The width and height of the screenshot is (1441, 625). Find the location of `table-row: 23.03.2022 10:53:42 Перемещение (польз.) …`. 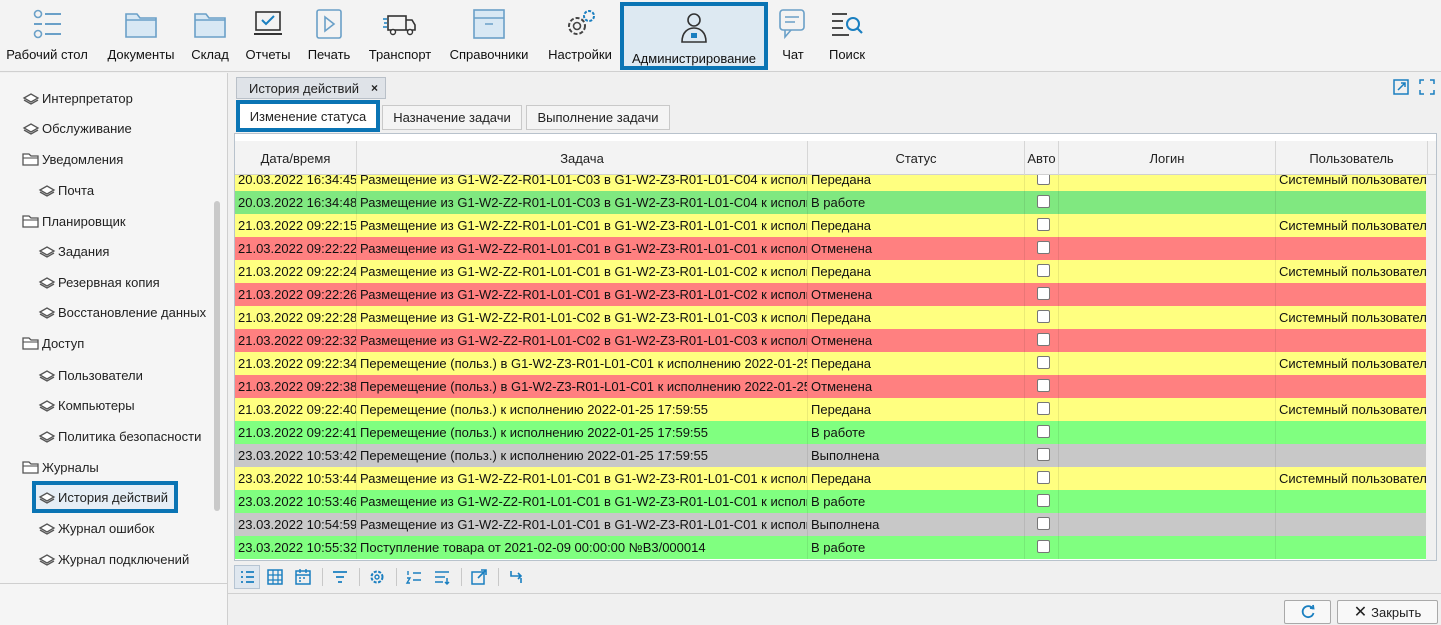

table-row: 23.03.2022 10:53:42 Перемещение (польз.) … is located at coordinates (831, 455).